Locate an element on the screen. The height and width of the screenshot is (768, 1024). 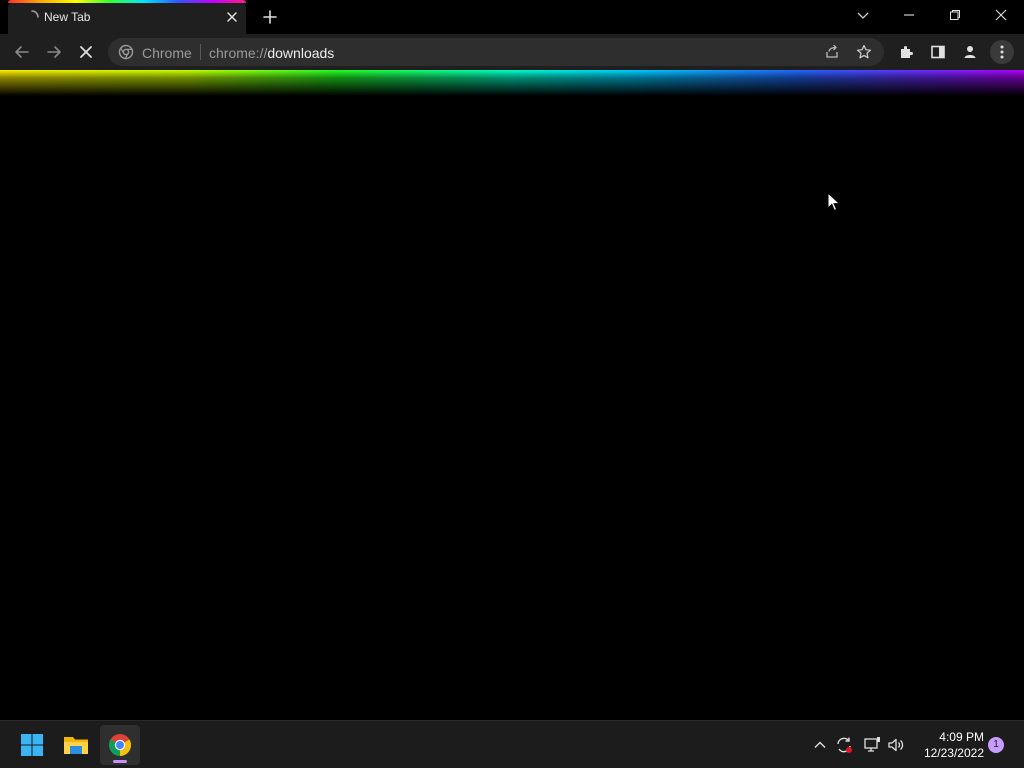
minimize-button is located at coordinates (909, 15).